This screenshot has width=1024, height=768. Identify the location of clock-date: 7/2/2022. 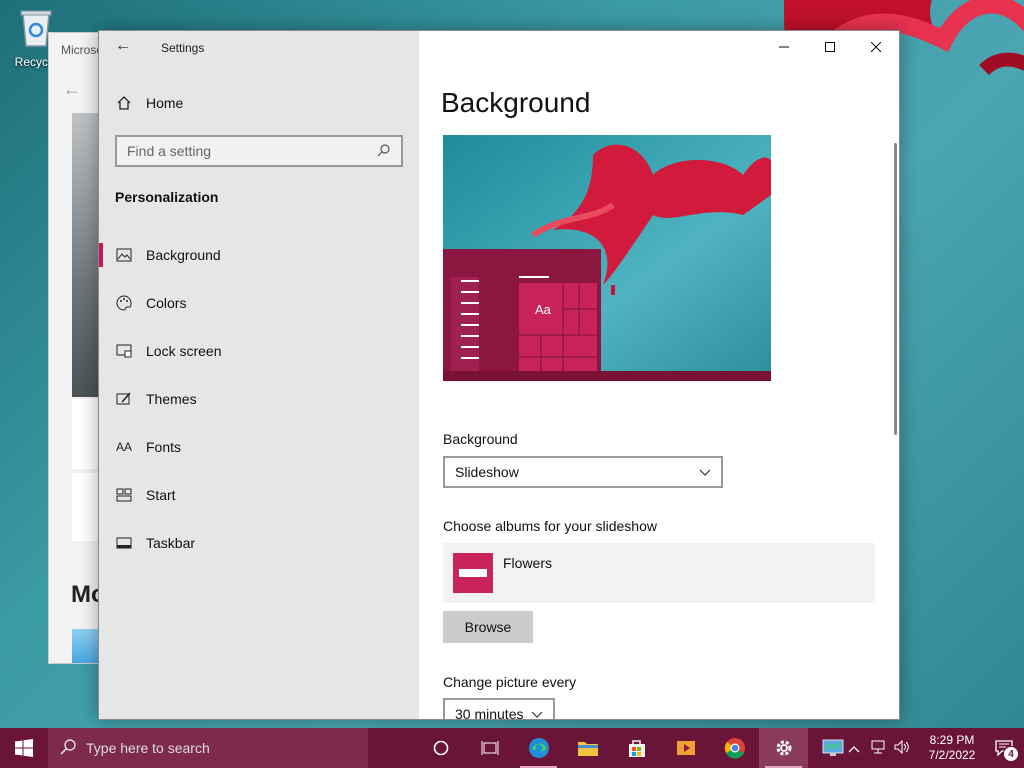
(952, 755).